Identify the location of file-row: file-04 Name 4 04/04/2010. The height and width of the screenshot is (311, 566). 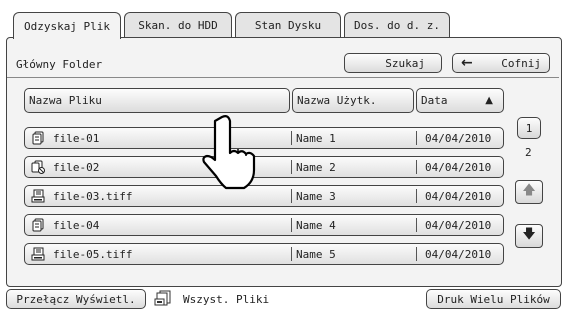
(264, 225).